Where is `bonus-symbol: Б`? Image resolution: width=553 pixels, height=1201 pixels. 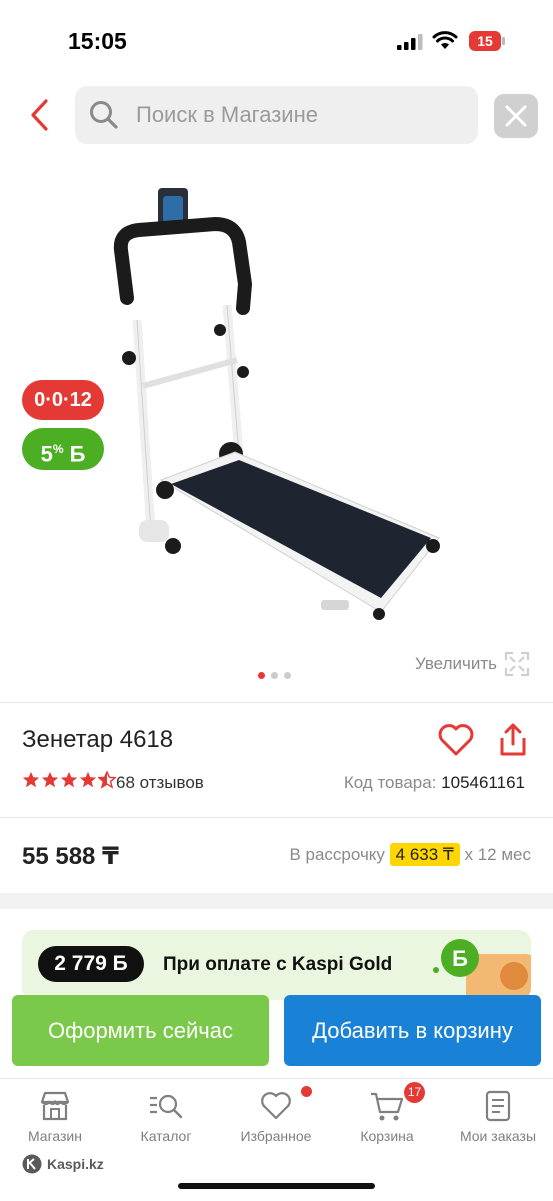 bonus-symbol: Б is located at coordinates (77, 454).